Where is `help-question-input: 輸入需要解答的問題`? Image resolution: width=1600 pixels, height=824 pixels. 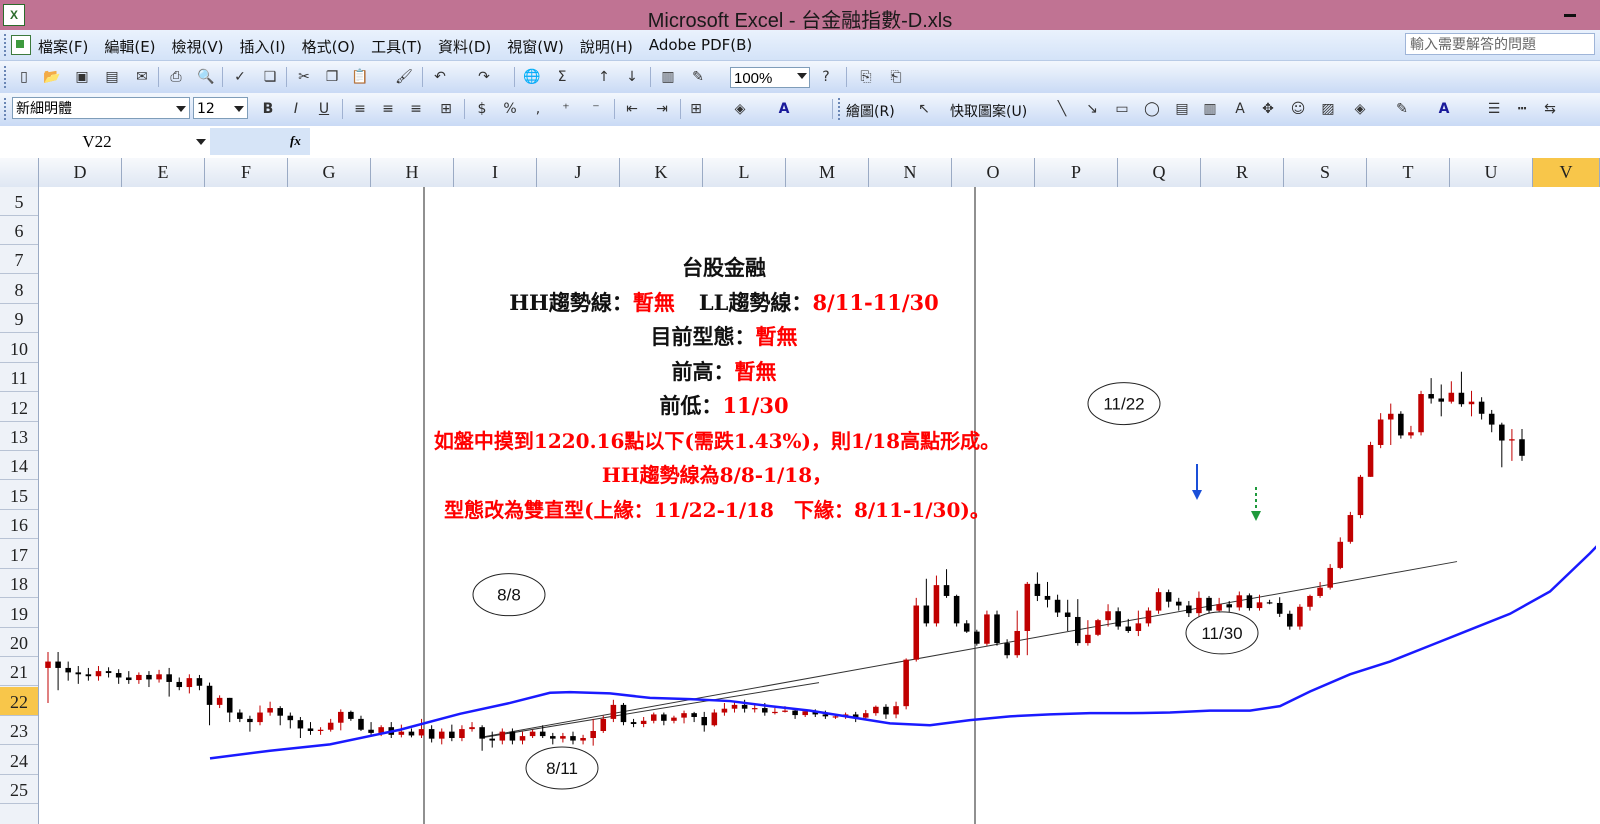
help-question-input: 輸入需要解答的問題 is located at coordinates (1500, 44).